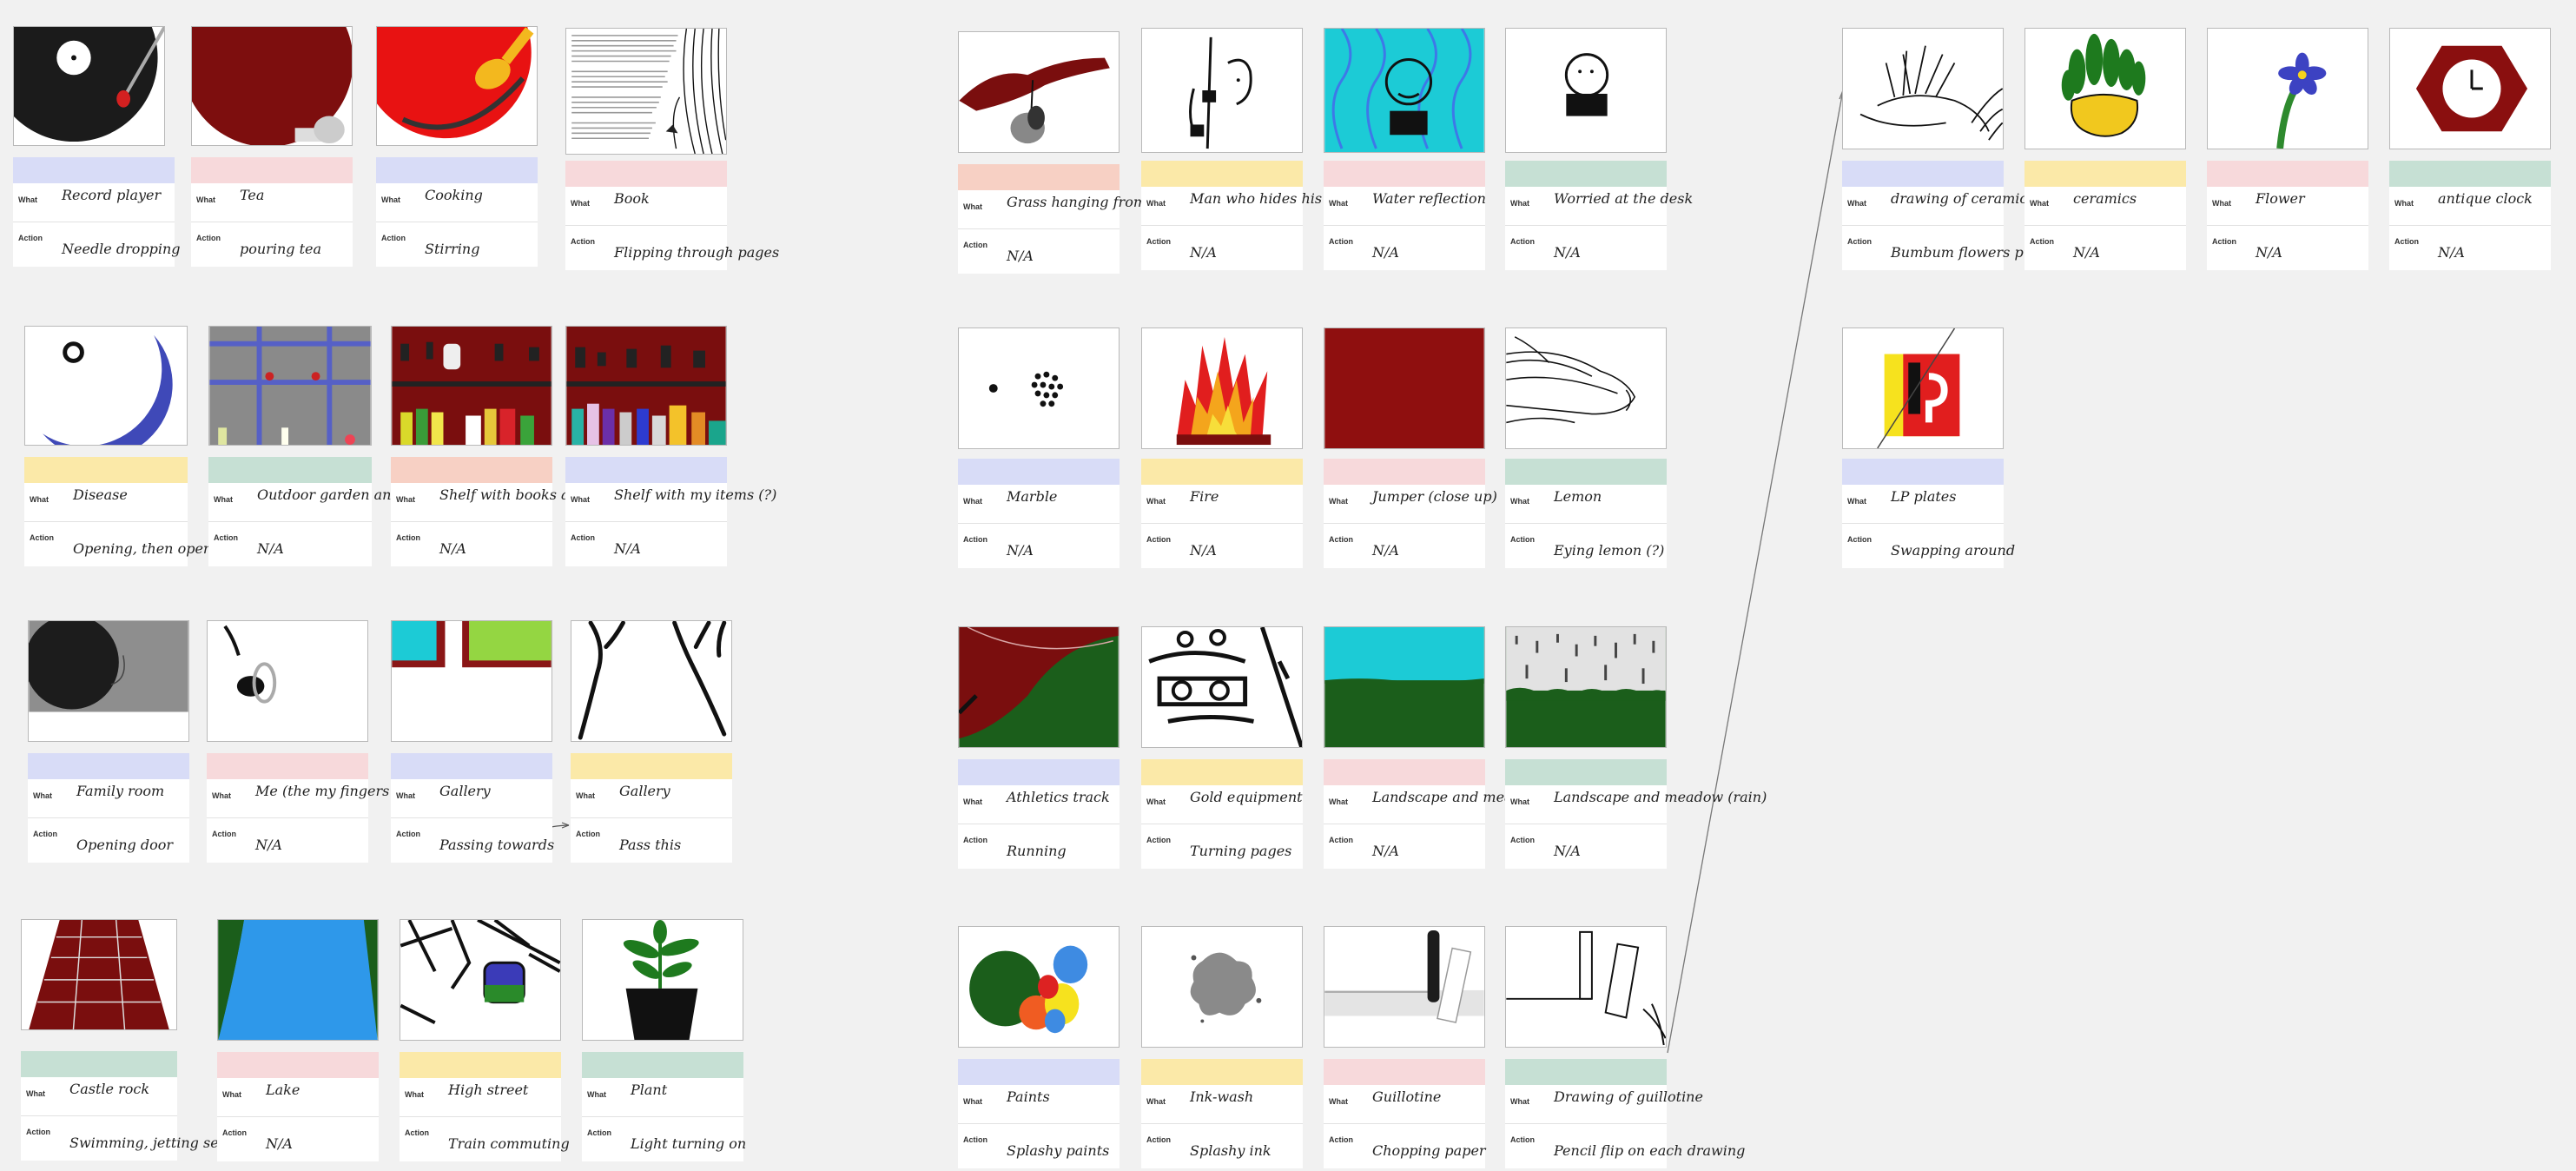 Image resolution: width=2576 pixels, height=1171 pixels. What do you see at coordinates (1953, 550) in the screenshot?
I see `action-value: Swapping around` at bounding box center [1953, 550].